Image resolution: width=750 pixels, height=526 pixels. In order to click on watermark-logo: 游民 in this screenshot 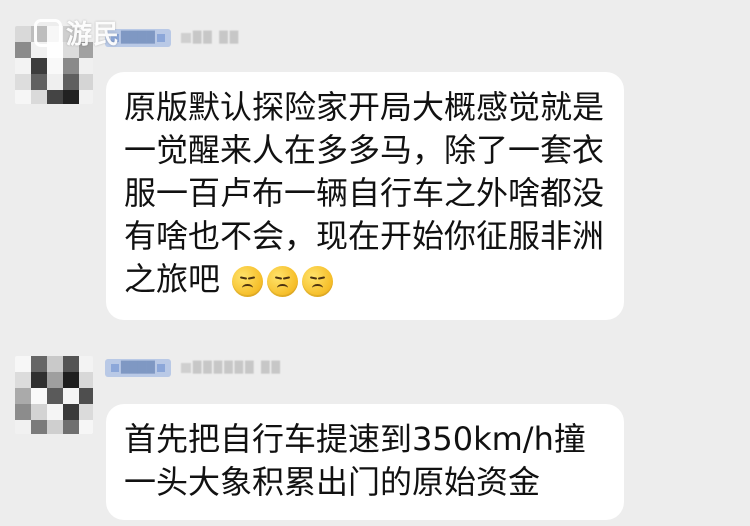, I will do `click(77, 32)`.